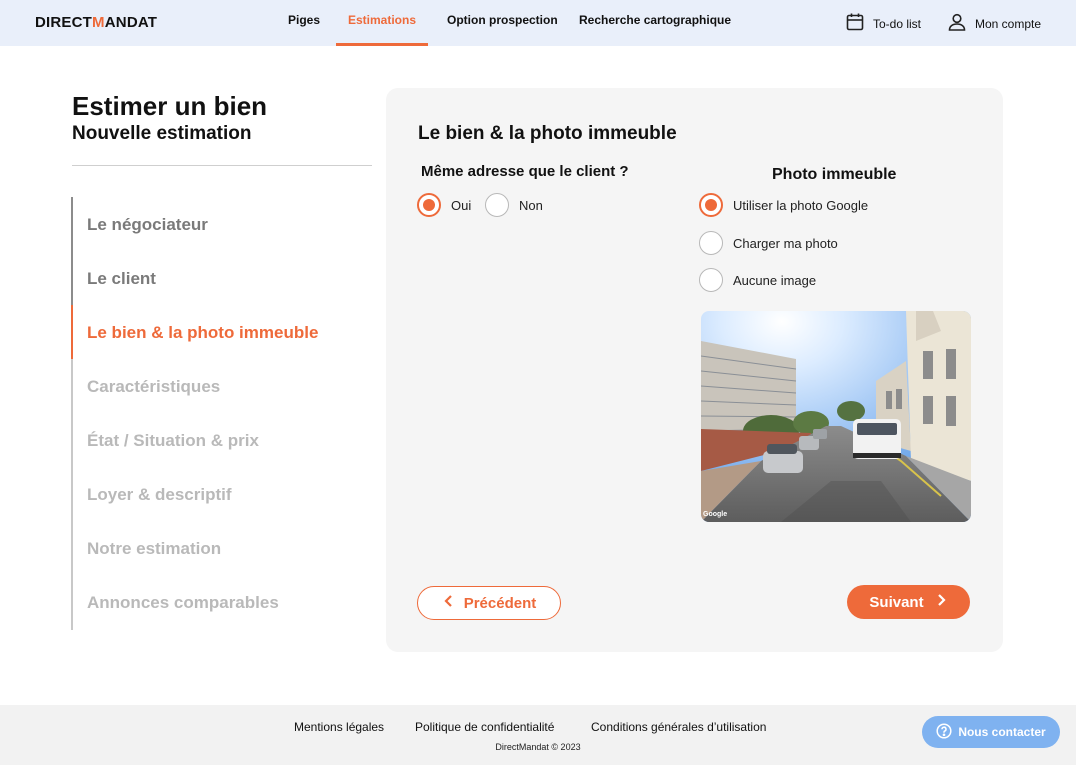  I want to click on account-label: Mon compte, so click(1008, 23).